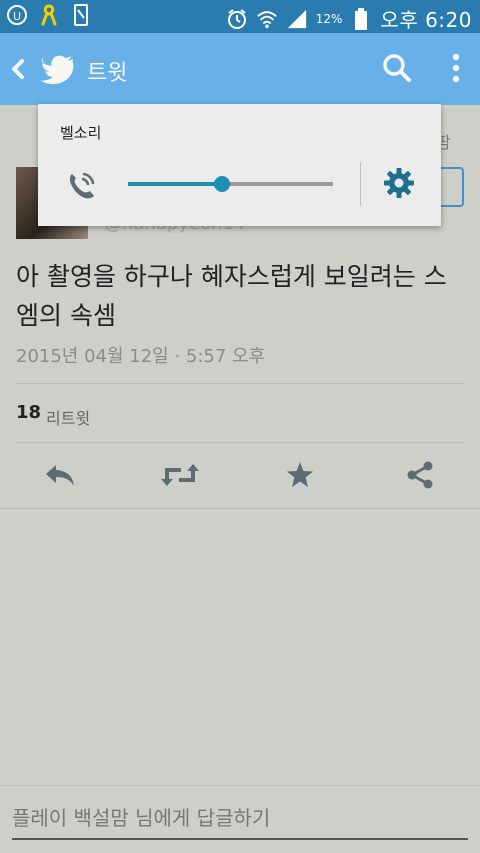 The height and width of the screenshot is (853, 480). I want to click on reply-icon, so click(60, 475).